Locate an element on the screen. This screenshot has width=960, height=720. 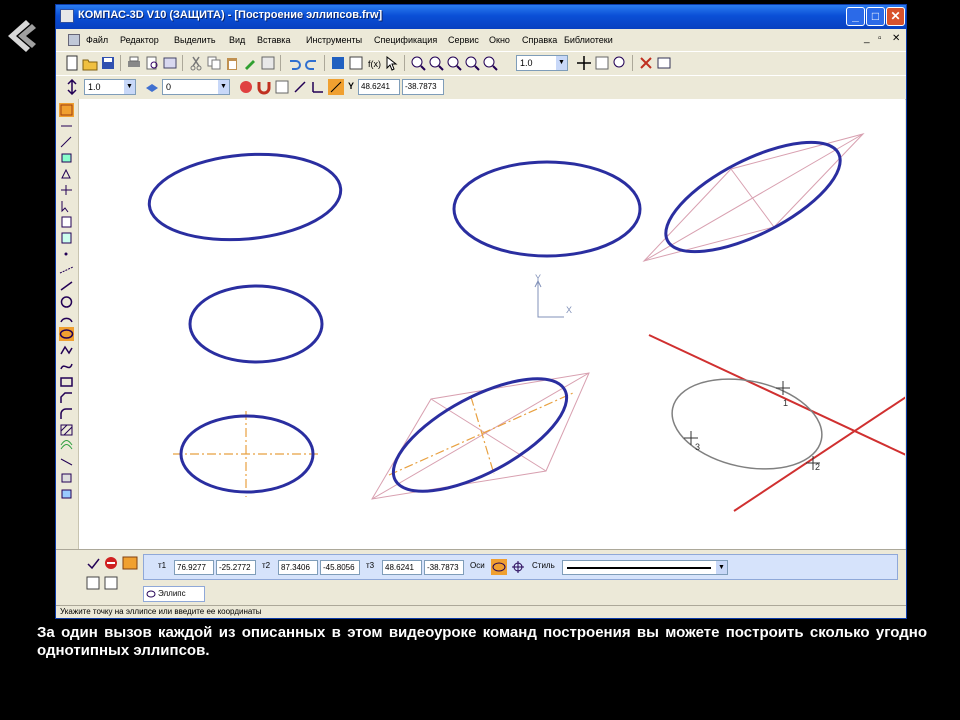
point1-y-field: -25.2772 is located at coordinates (236, 567).